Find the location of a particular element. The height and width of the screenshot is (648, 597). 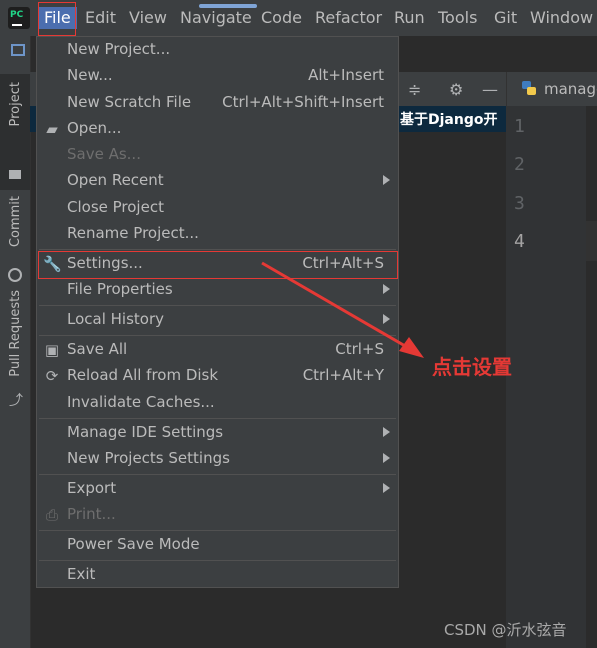

watermark: CSDN @沂水弦音 is located at coordinates (505, 630).